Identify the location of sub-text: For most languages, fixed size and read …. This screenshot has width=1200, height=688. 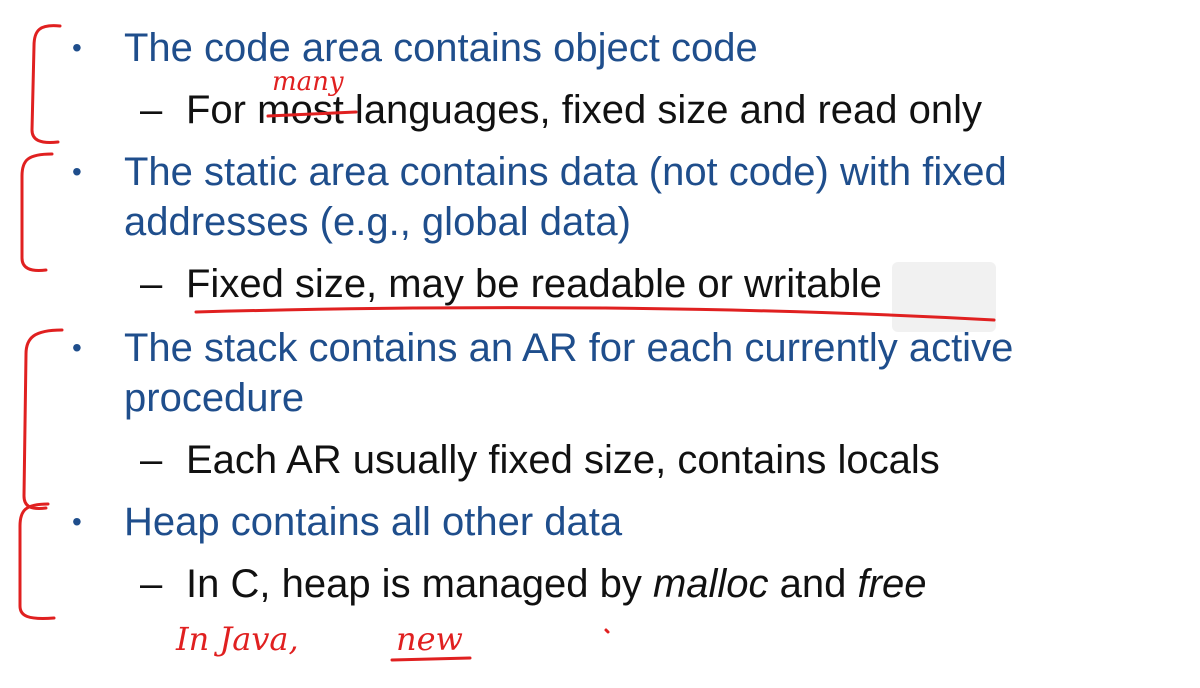
(584, 110).